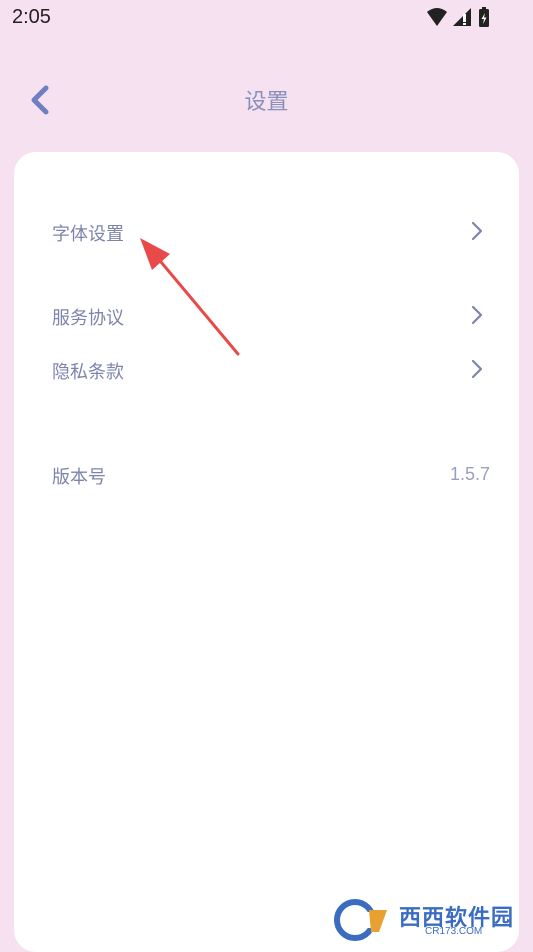  What do you see at coordinates (79, 477) in the screenshot?
I see `version-label: 版本号` at bounding box center [79, 477].